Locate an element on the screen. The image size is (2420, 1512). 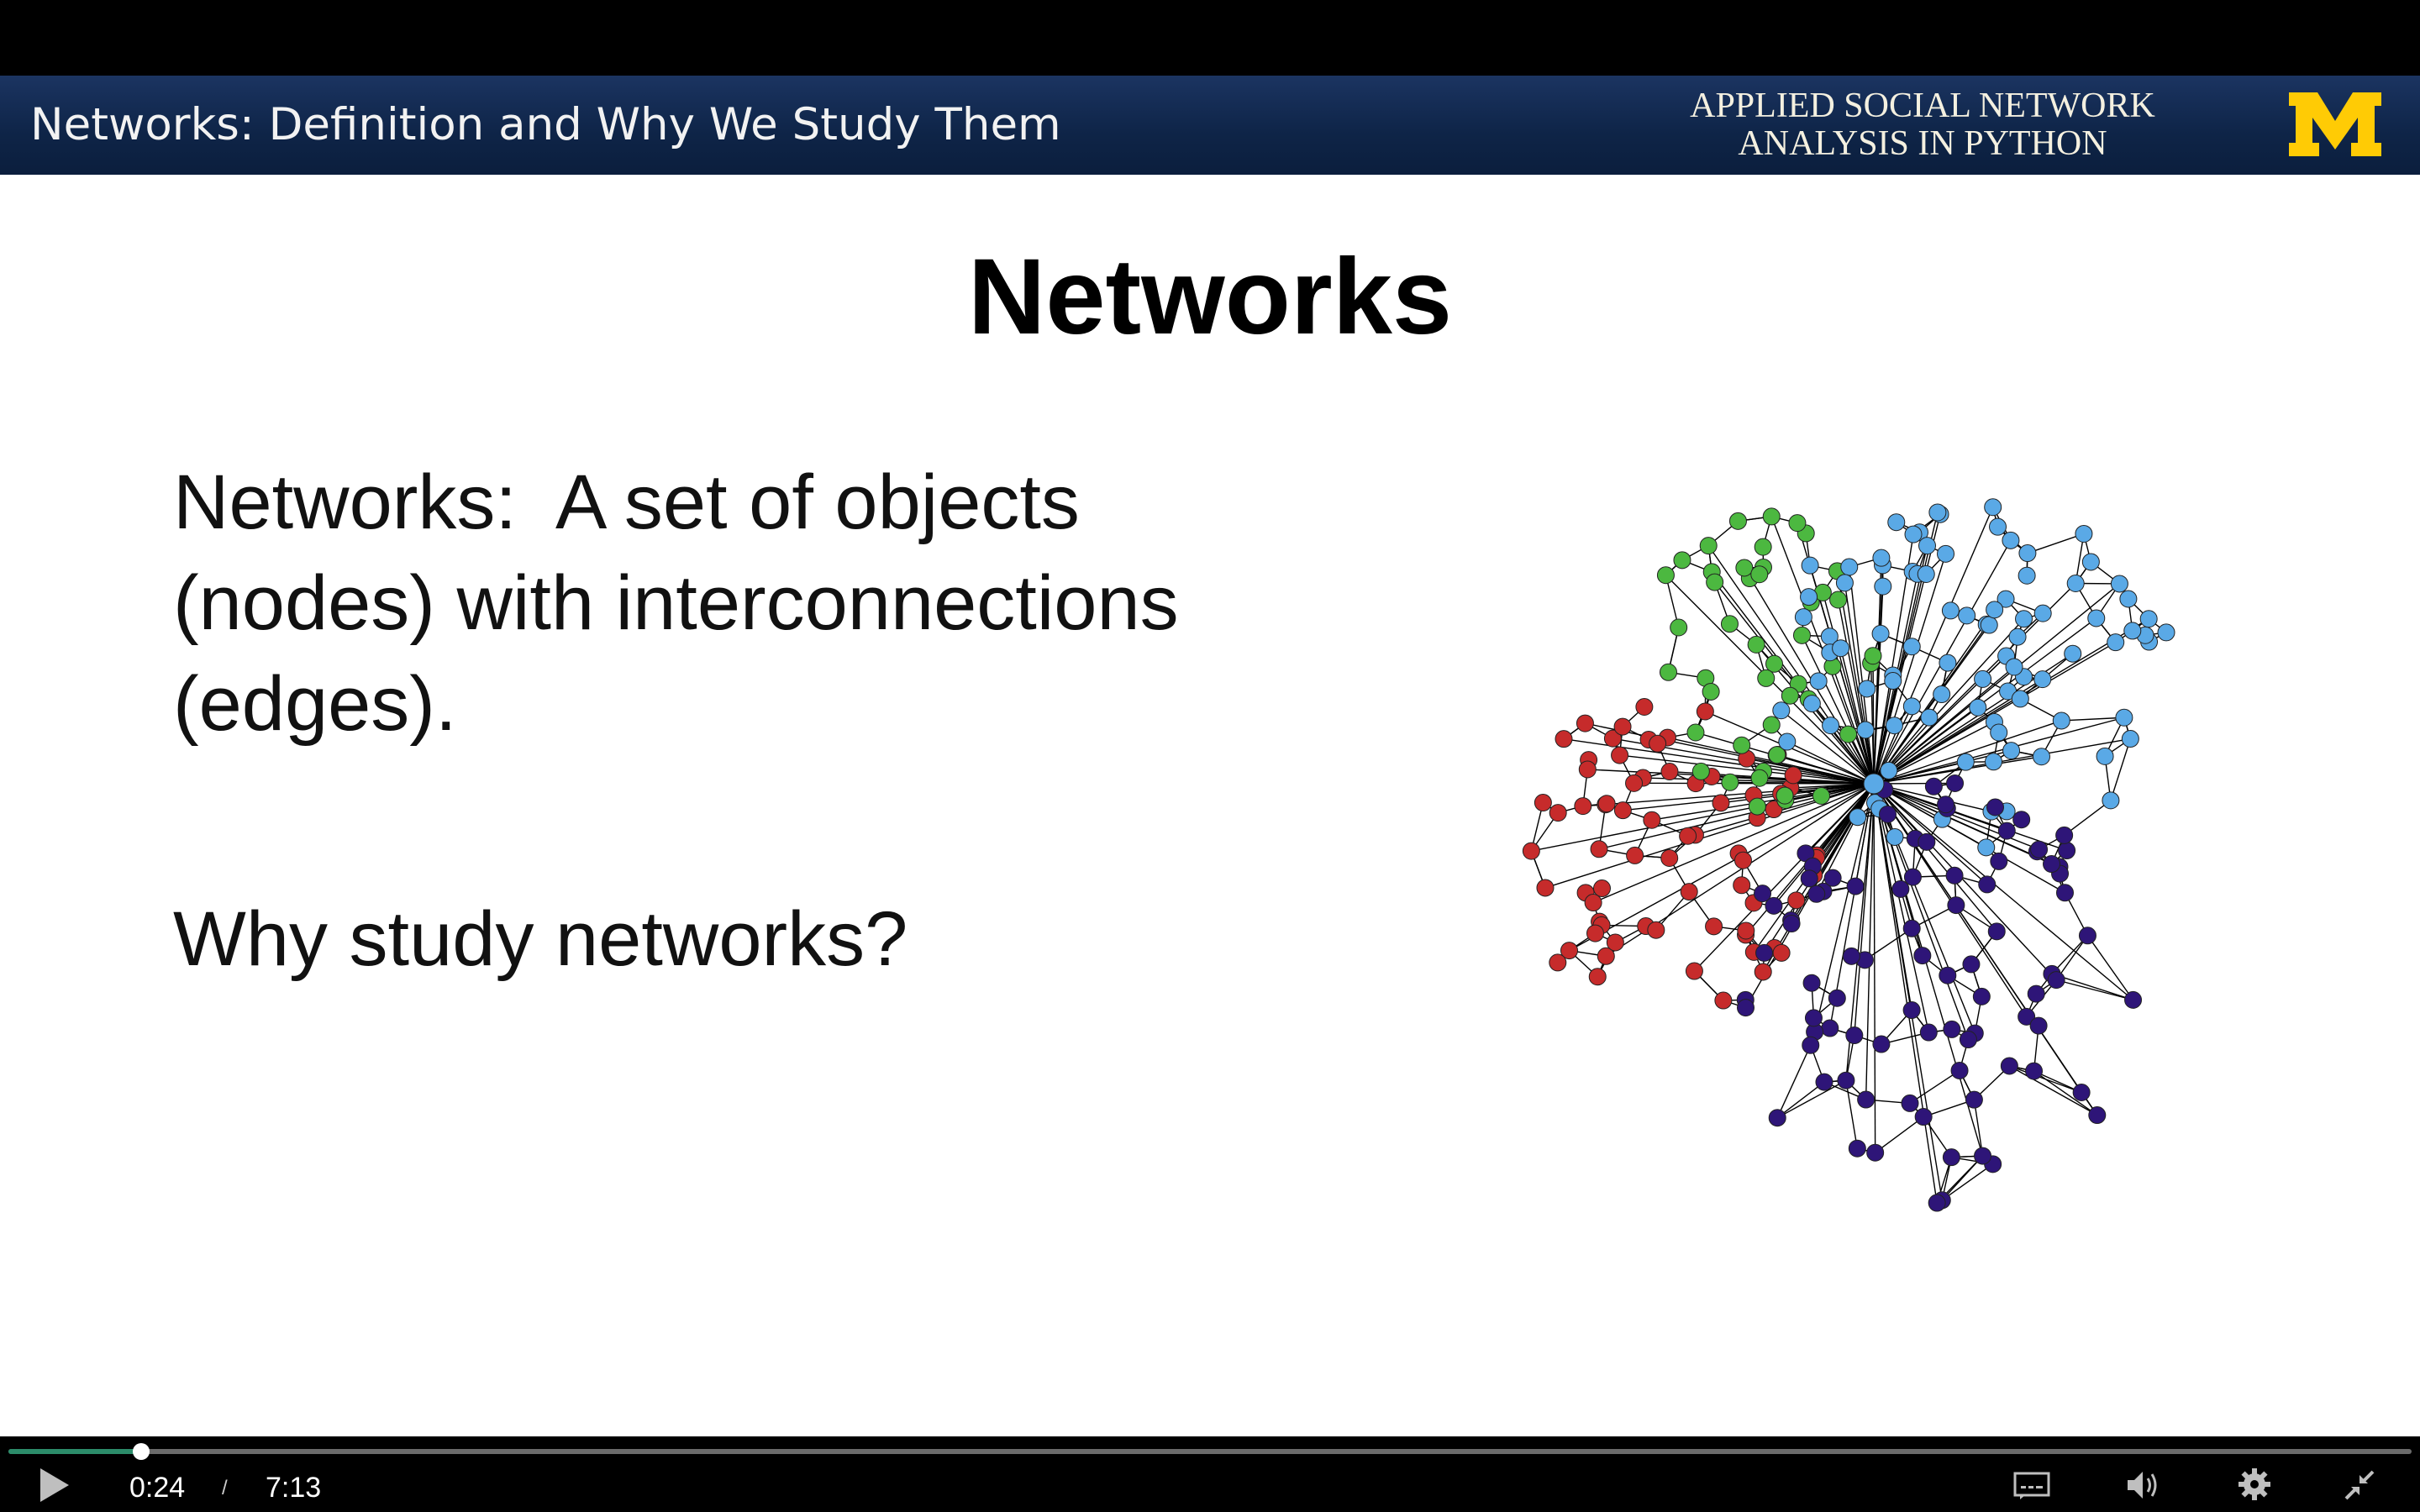
top-letterbox is located at coordinates (1210, 38).